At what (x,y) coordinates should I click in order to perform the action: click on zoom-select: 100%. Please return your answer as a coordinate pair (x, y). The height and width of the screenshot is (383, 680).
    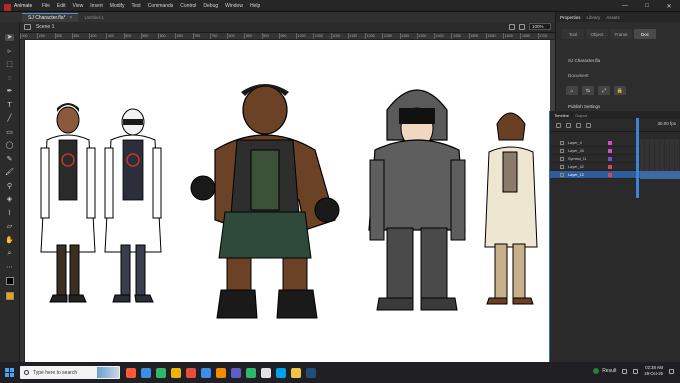
    Looking at the image, I should click on (540, 26).